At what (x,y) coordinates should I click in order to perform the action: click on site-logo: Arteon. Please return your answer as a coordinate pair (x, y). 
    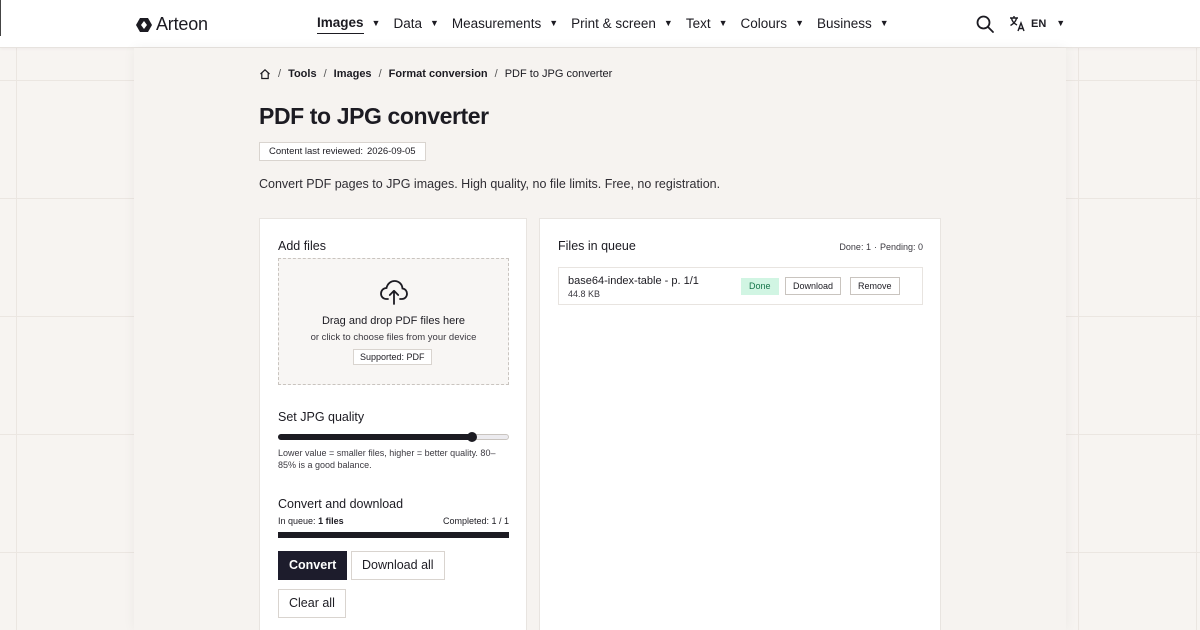
    Looking at the image, I should click on (172, 24).